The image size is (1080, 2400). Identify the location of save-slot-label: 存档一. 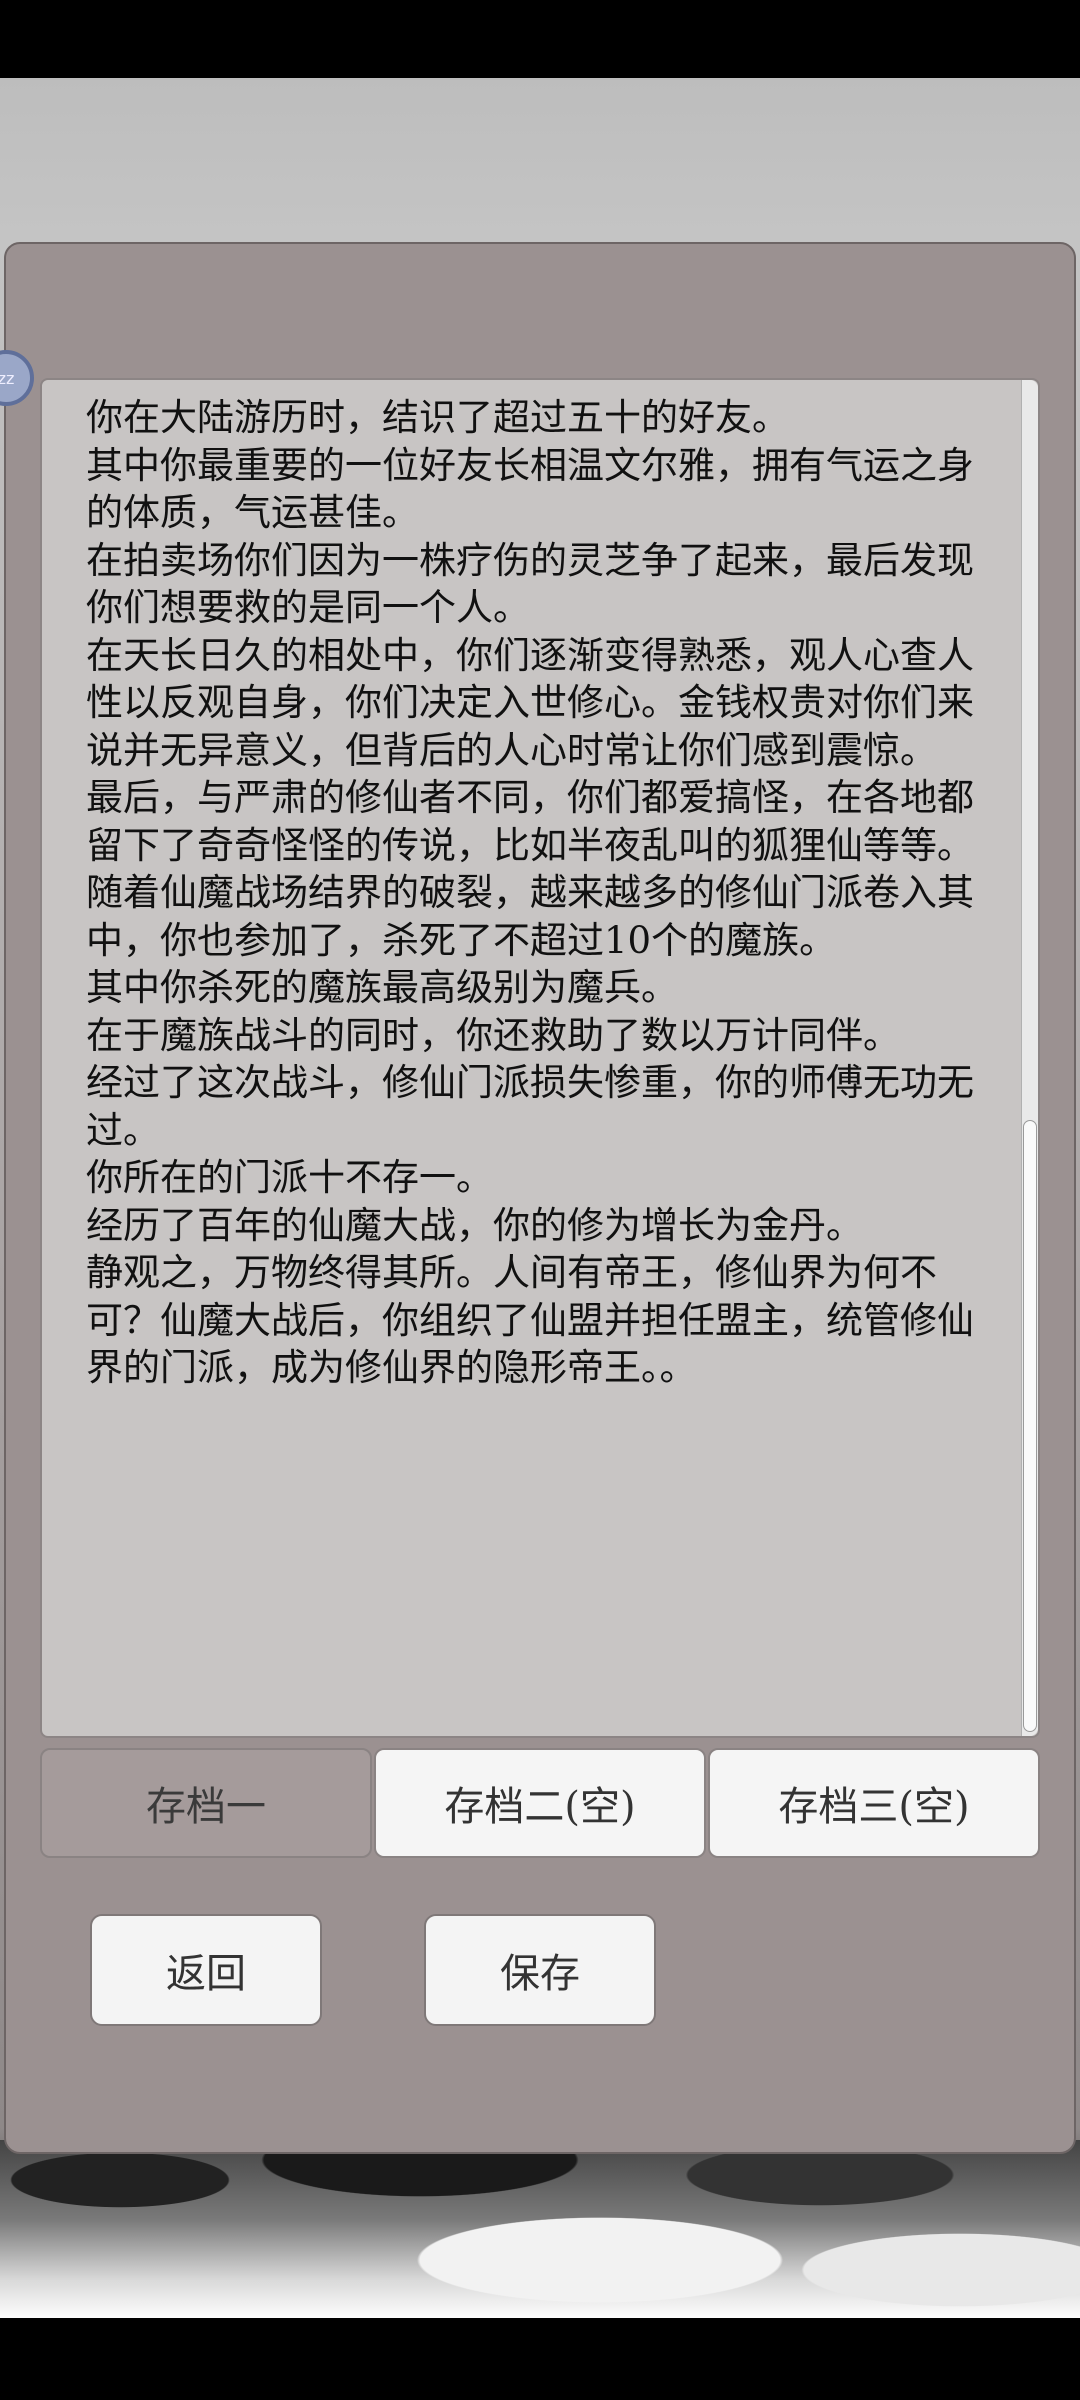
(206, 1807).